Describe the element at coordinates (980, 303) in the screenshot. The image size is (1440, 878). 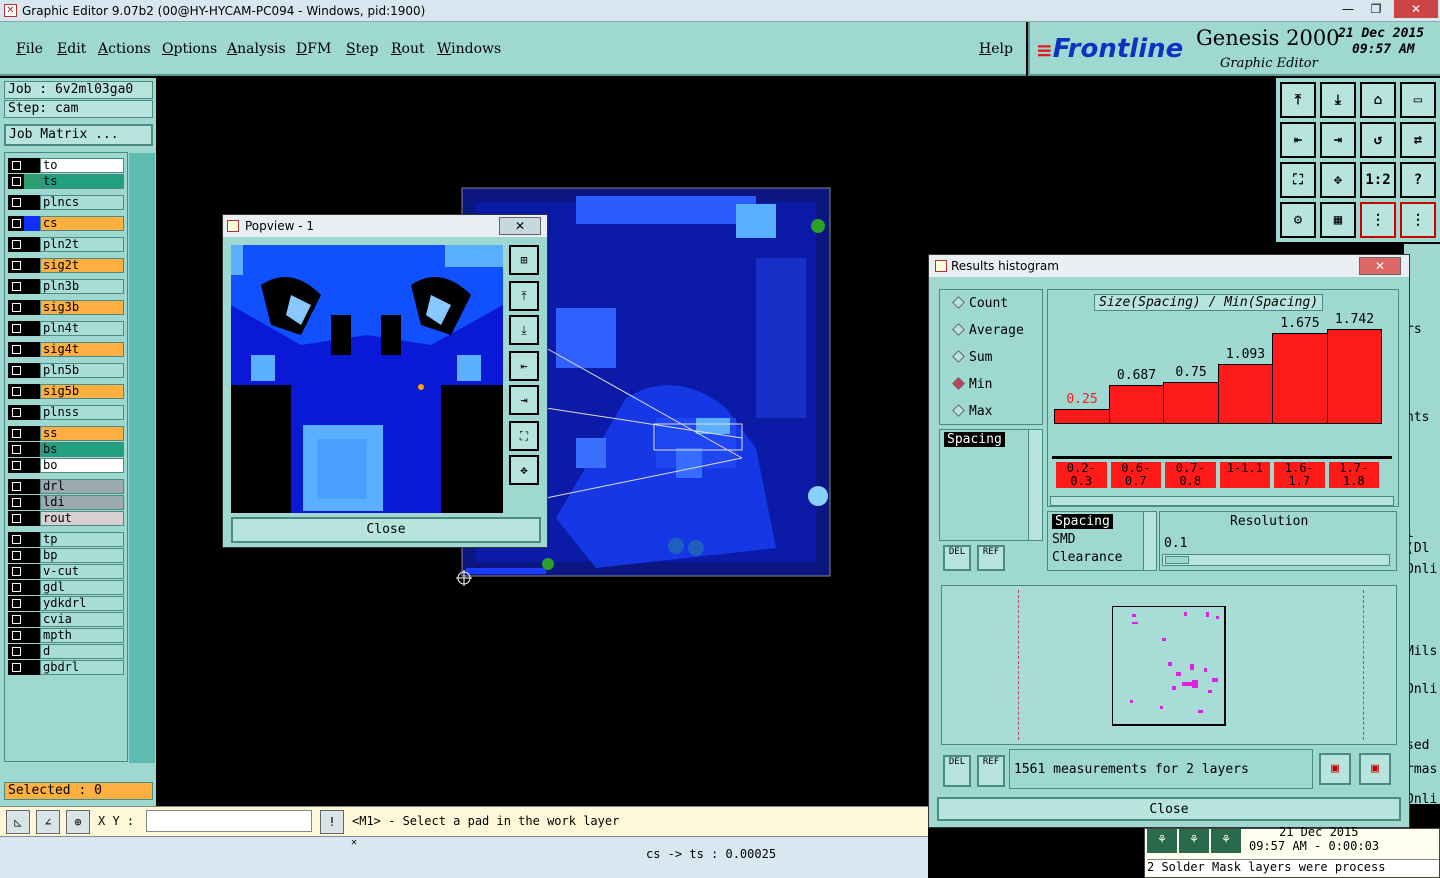
I see `option-count: Count` at that location.